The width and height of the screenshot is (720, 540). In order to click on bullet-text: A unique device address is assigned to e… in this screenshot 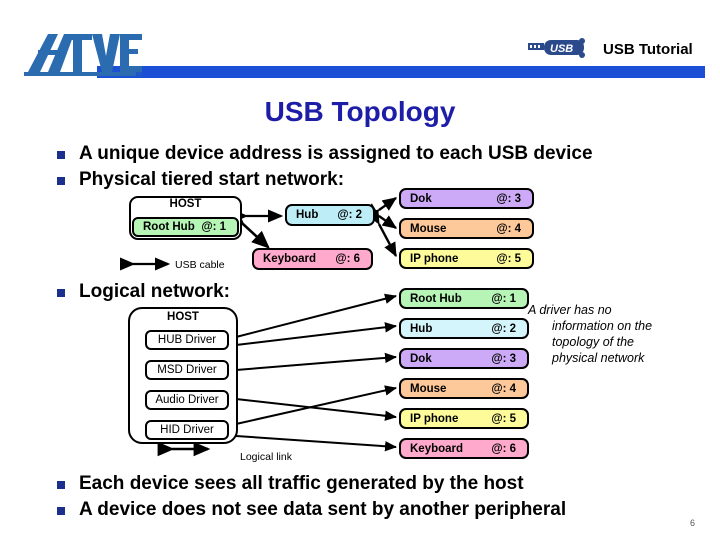, I will do `click(336, 153)`.